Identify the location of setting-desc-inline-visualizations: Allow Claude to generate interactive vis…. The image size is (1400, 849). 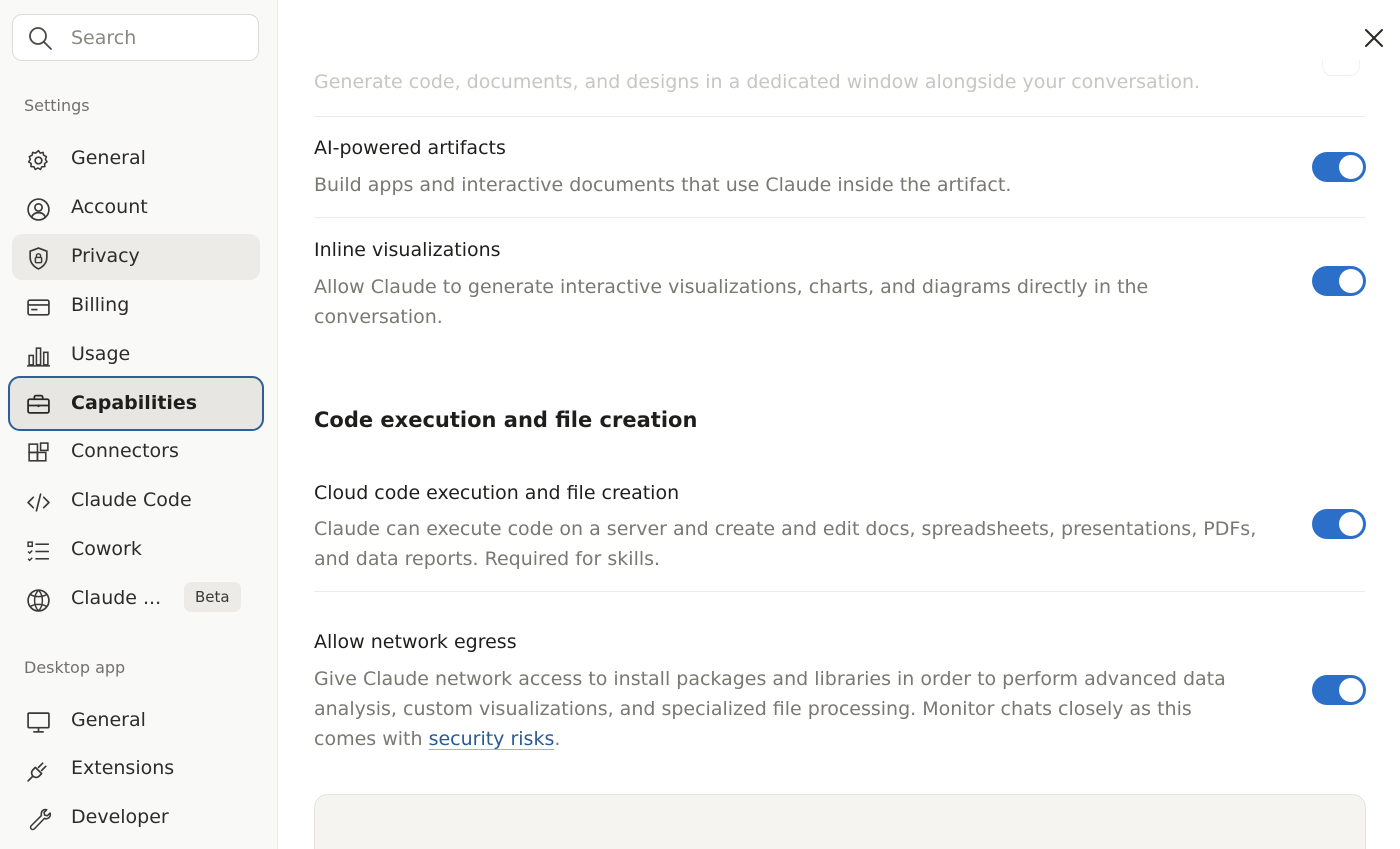
(731, 302).